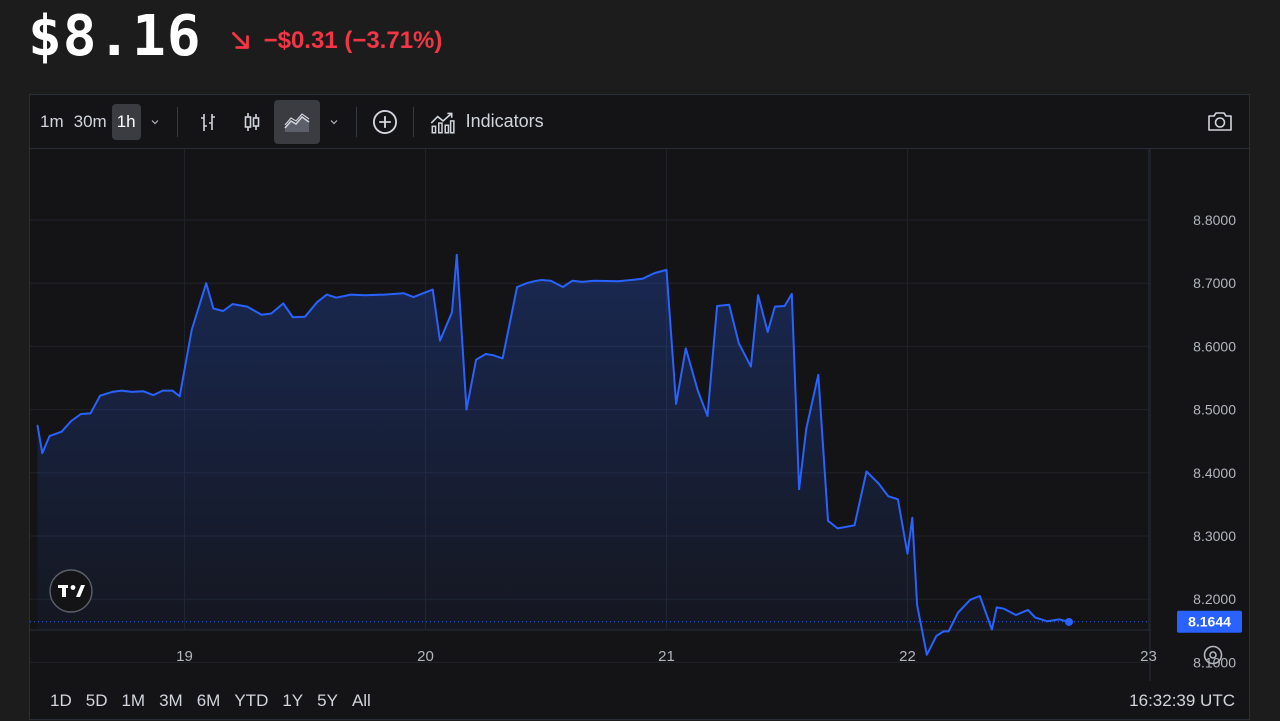 The width and height of the screenshot is (1280, 721). Describe the element at coordinates (327, 701) in the screenshot. I see `range-5y-button: 5Y` at that location.